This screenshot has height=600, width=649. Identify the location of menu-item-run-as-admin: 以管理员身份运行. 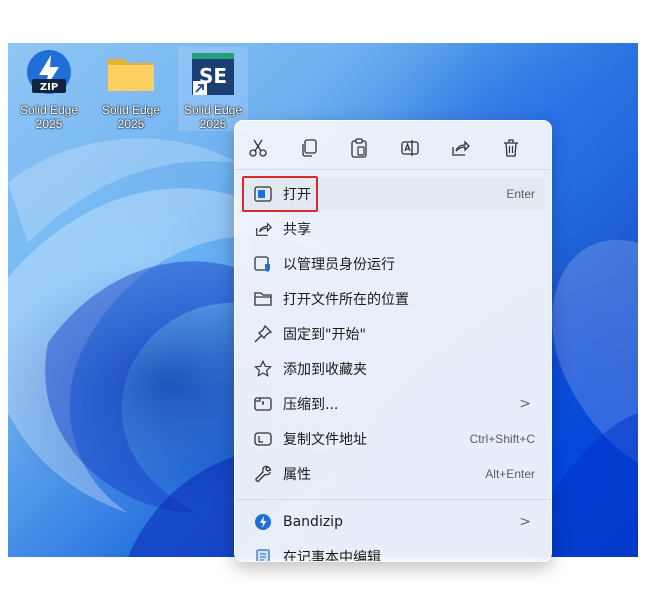
(393, 264).